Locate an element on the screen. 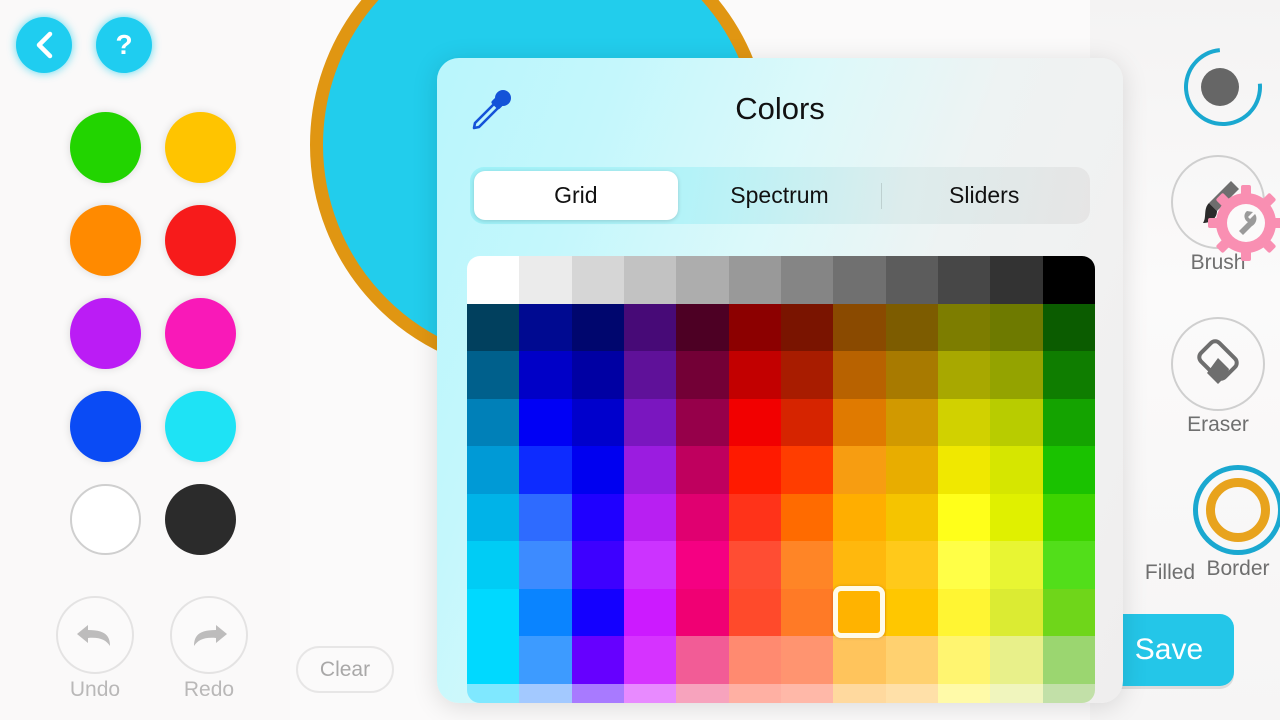  back-button is located at coordinates (44, 45).